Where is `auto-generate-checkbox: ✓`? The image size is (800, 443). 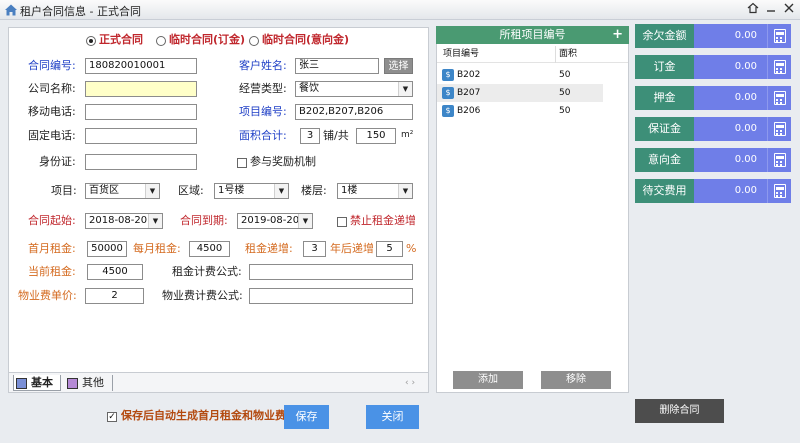 auto-generate-checkbox: ✓ is located at coordinates (112, 417).